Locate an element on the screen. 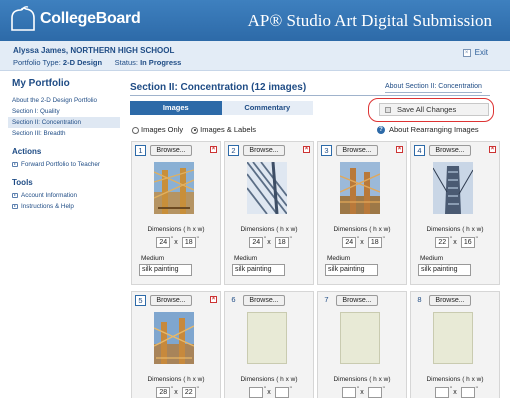 The height and width of the screenshot is (398, 510). sidebar-item-about: About the 2-D Design Portfolio is located at coordinates (64, 100).